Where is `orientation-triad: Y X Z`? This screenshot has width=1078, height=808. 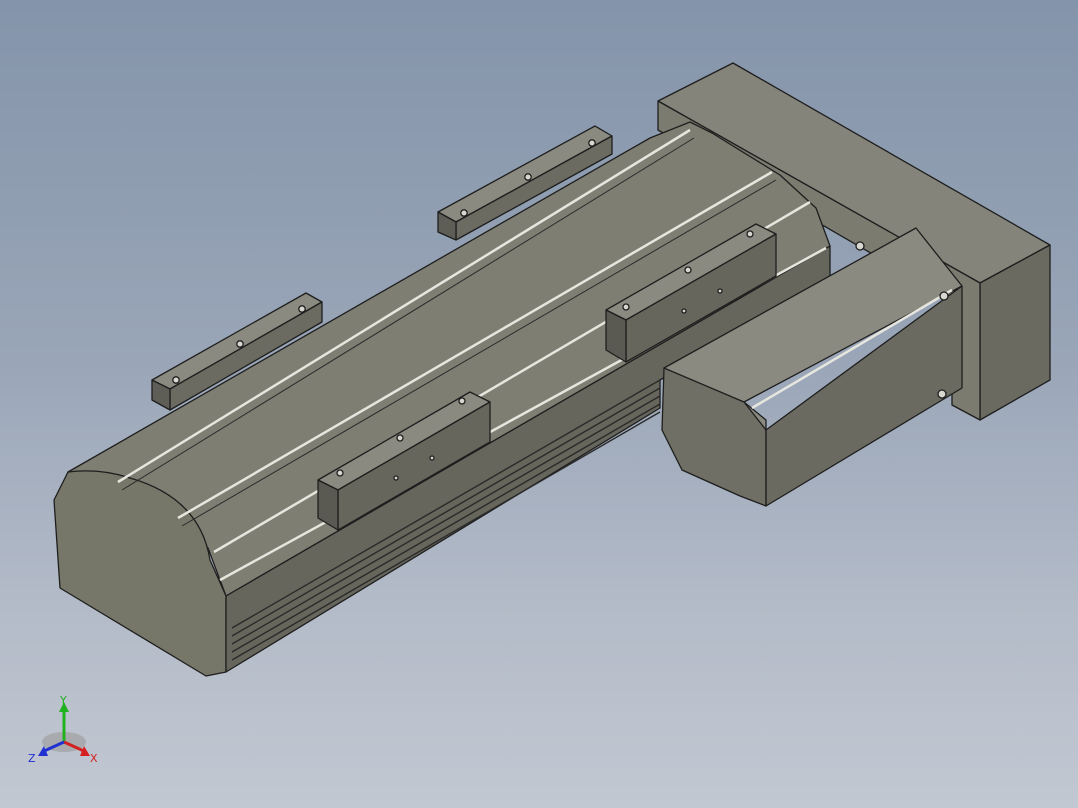
orientation-triad: Y X Z is located at coordinates (63, 729).